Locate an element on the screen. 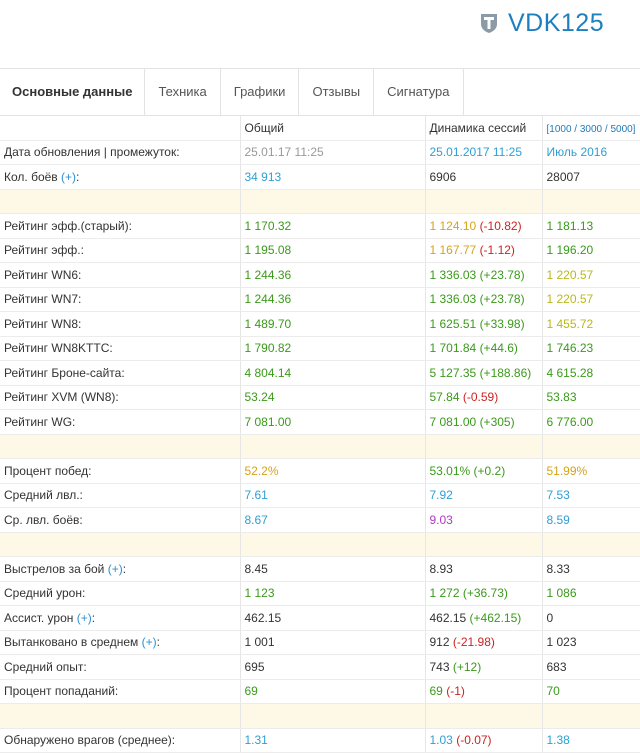 The height and width of the screenshot is (753, 640). dynamics-cell: 1 701.84 (+44.6) is located at coordinates (484, 348).